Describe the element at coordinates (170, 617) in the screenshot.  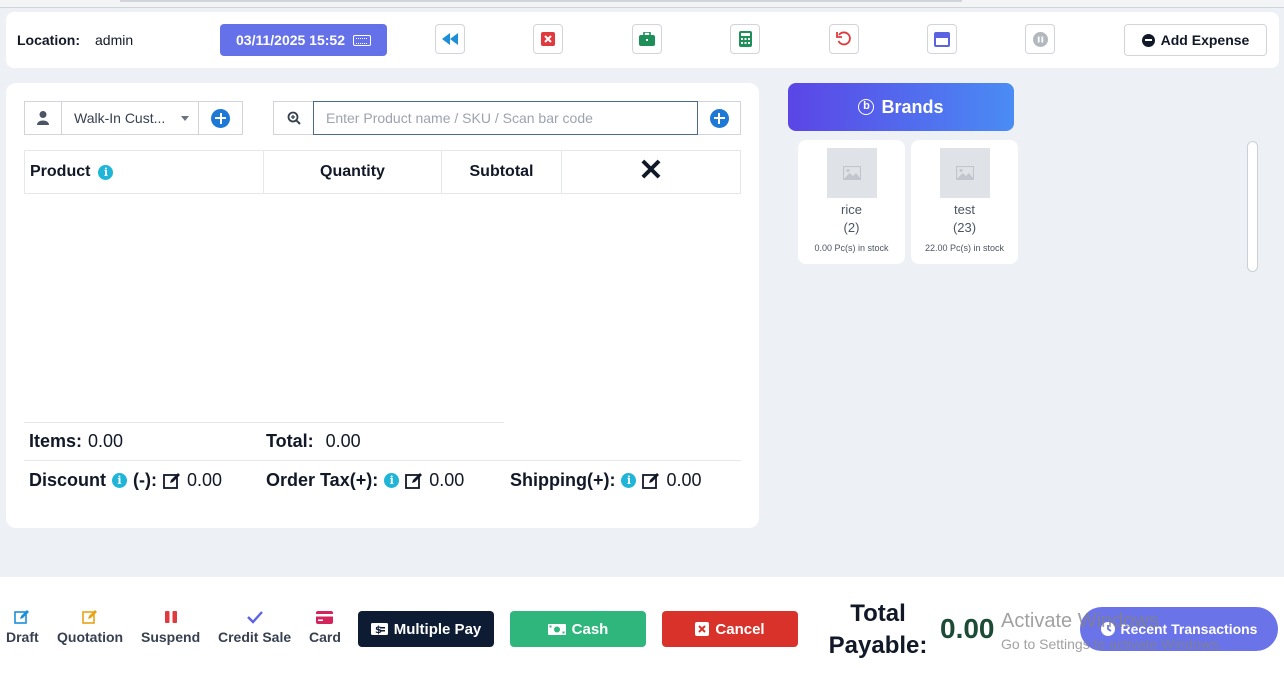
I see `pause-icon` at that location.